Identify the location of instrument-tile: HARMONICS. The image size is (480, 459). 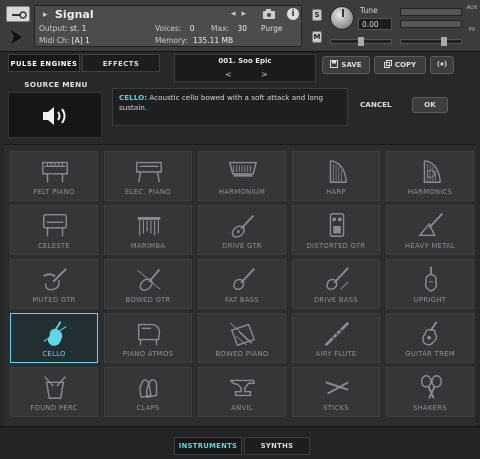
(430, 176).